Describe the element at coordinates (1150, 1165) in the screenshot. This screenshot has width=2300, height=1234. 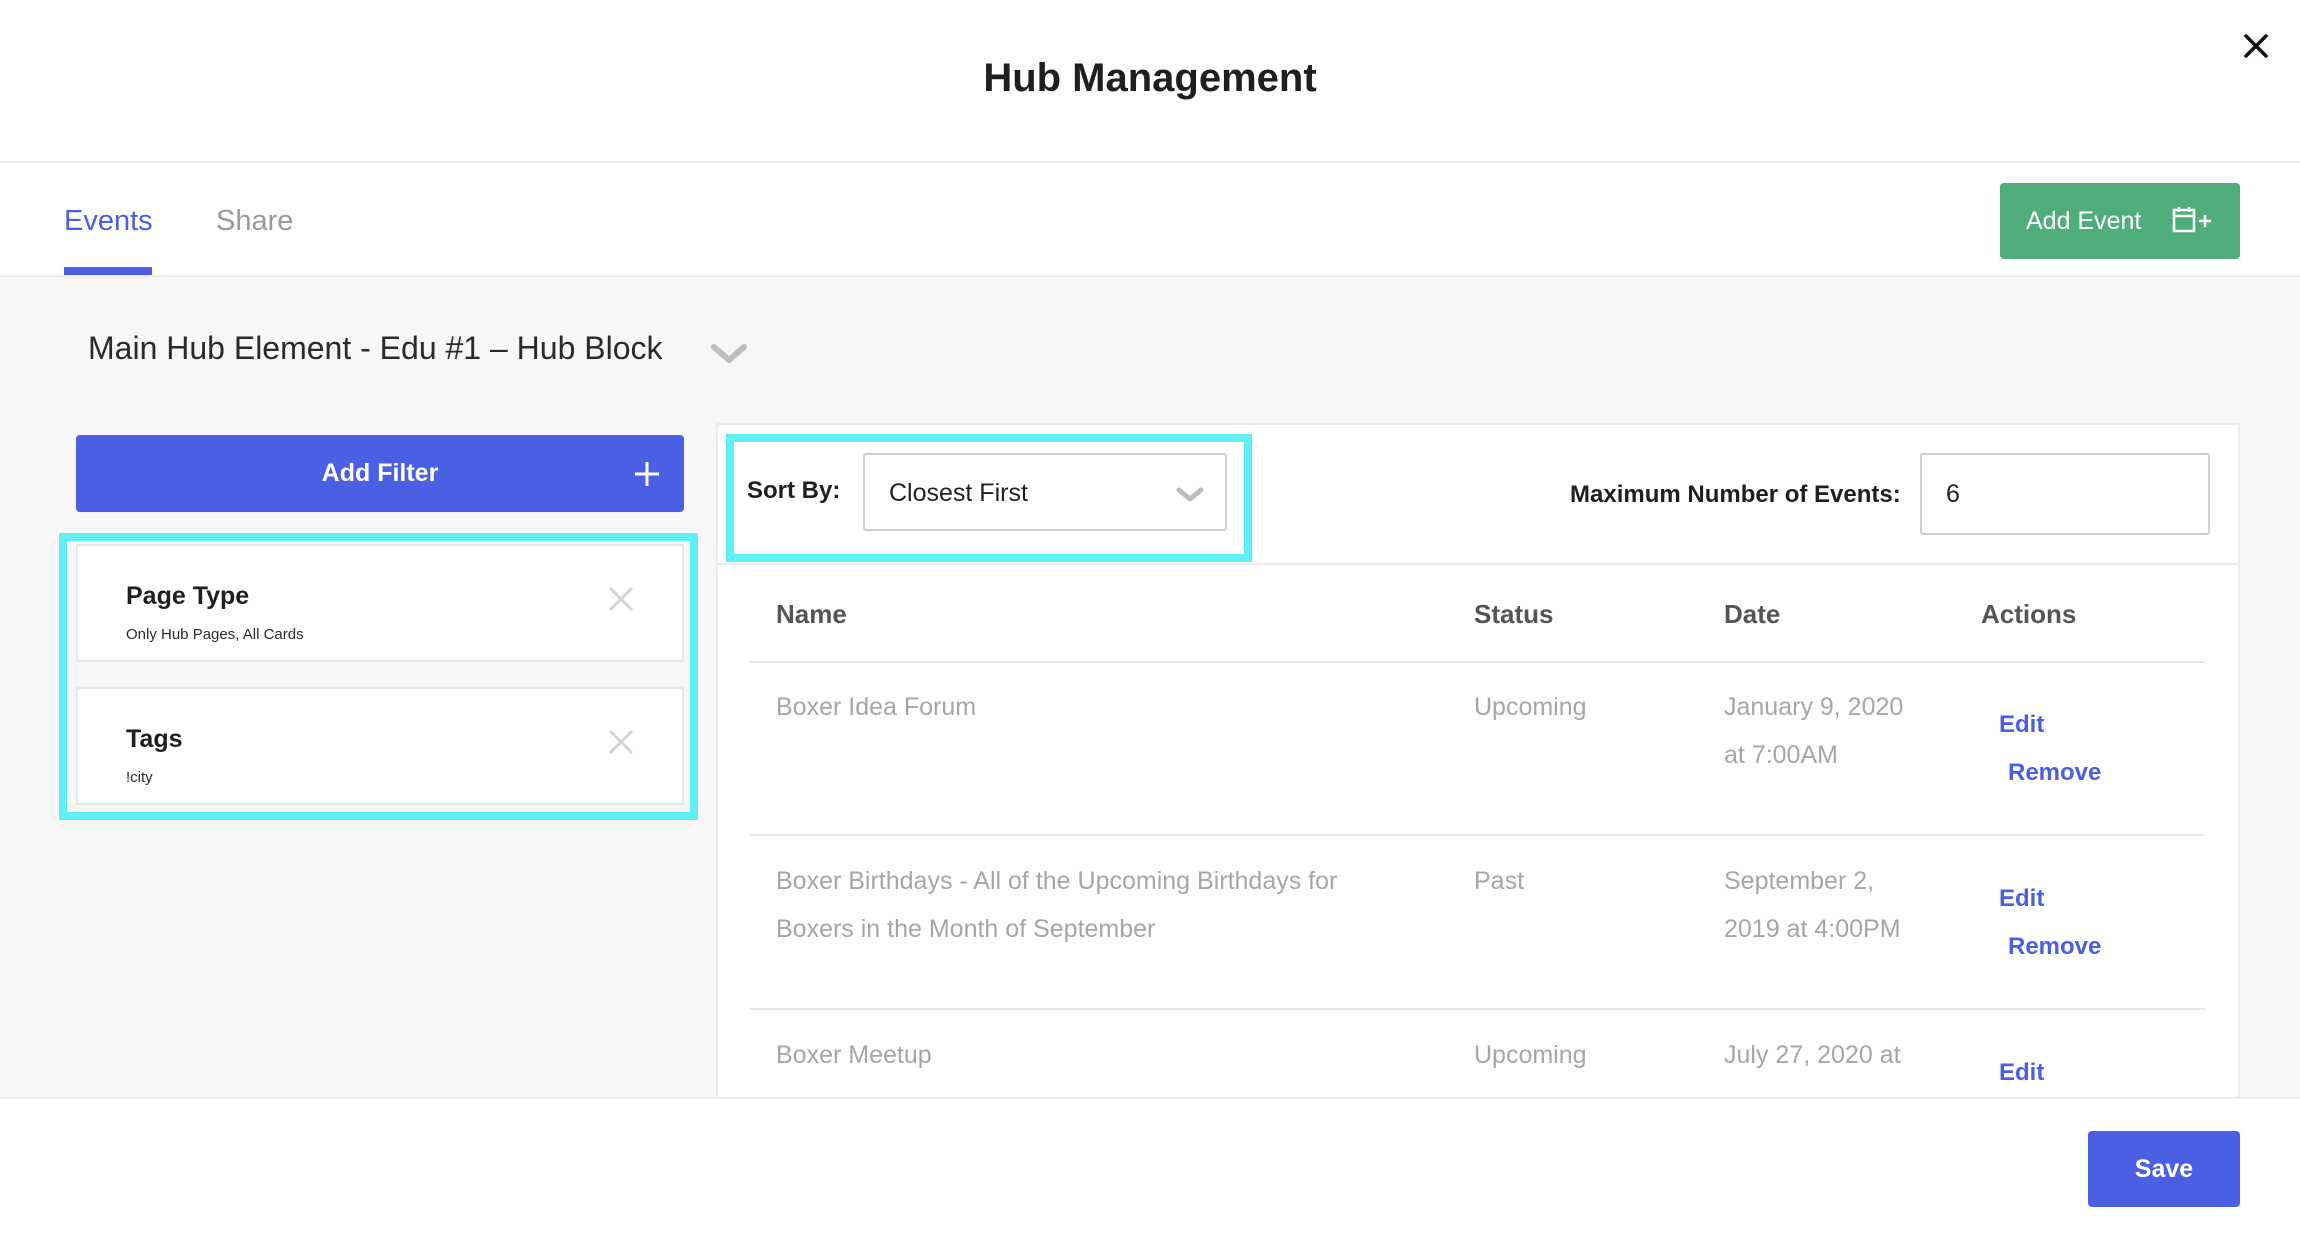
I see `dialog-footer: Save` at that location.